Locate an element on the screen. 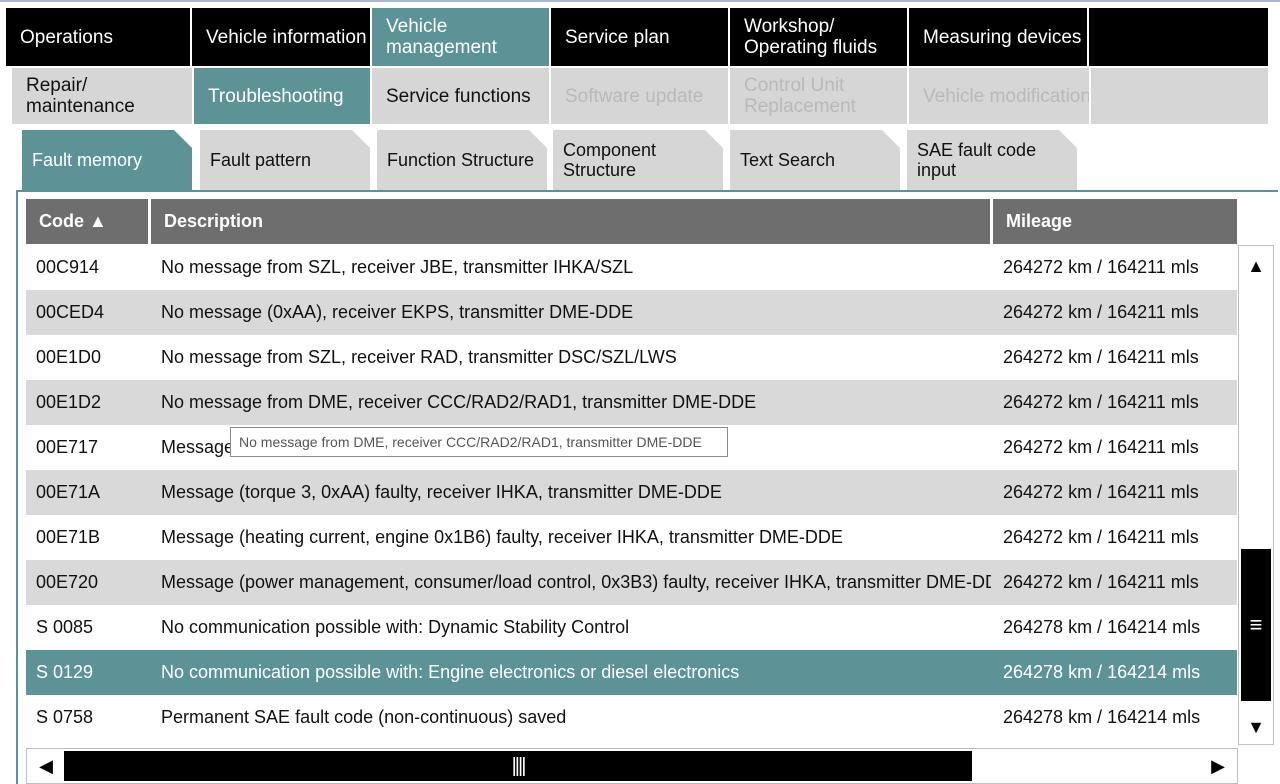 Image resolution: width=1280 pixels, height=784 pixels. cell-code: 00E1D0 is located at coordinates (69, 357).